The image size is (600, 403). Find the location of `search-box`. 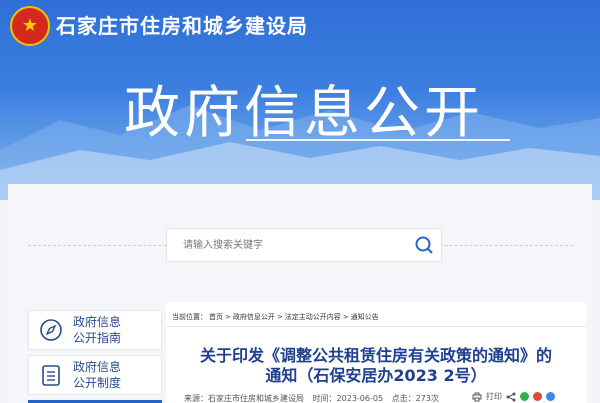

search-box is located at coordinates (304, 245).